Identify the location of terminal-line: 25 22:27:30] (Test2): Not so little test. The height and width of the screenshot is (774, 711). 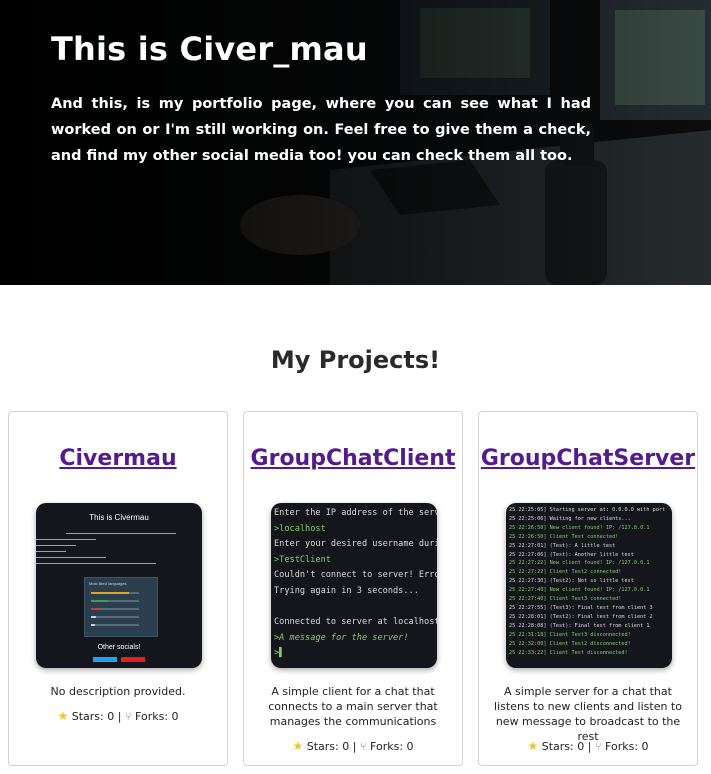
(571, 581).